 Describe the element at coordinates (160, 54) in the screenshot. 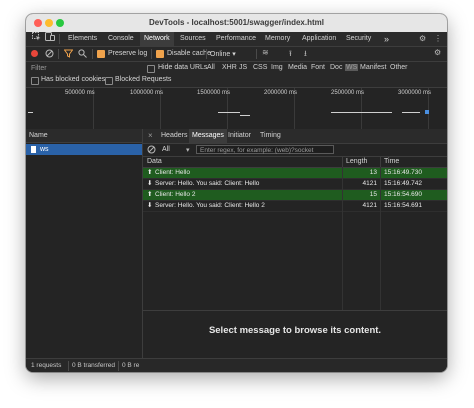

I see `disable-cache-checkbox` at that location.